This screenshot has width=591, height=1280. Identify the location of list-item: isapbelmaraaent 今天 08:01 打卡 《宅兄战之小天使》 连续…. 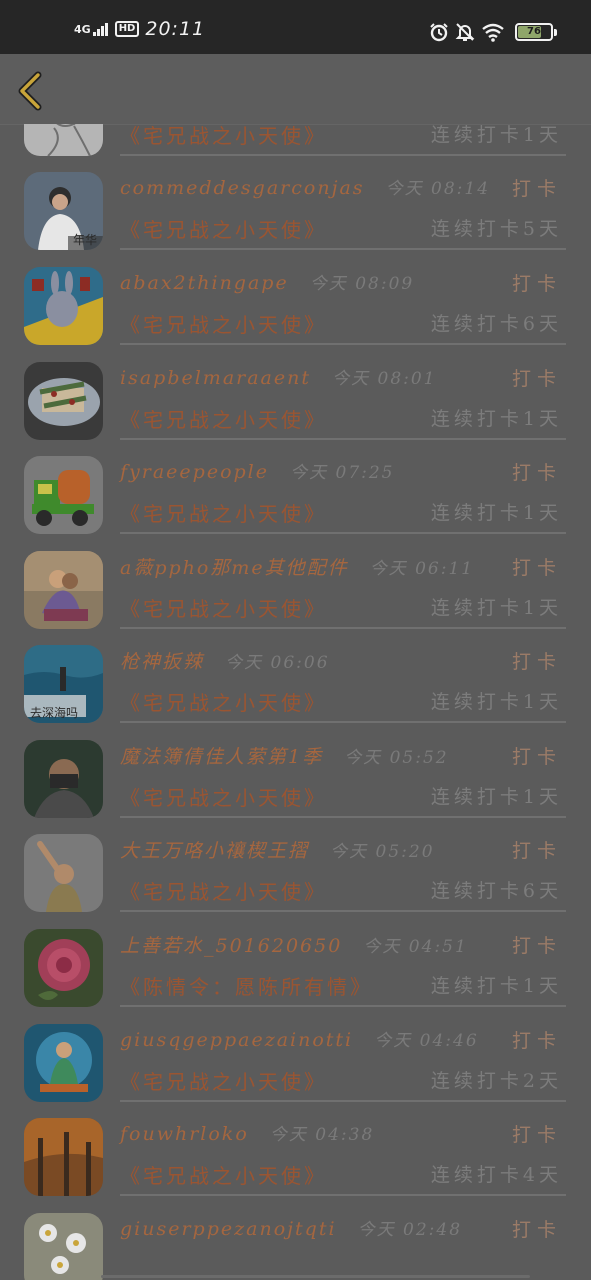
(295, 395).